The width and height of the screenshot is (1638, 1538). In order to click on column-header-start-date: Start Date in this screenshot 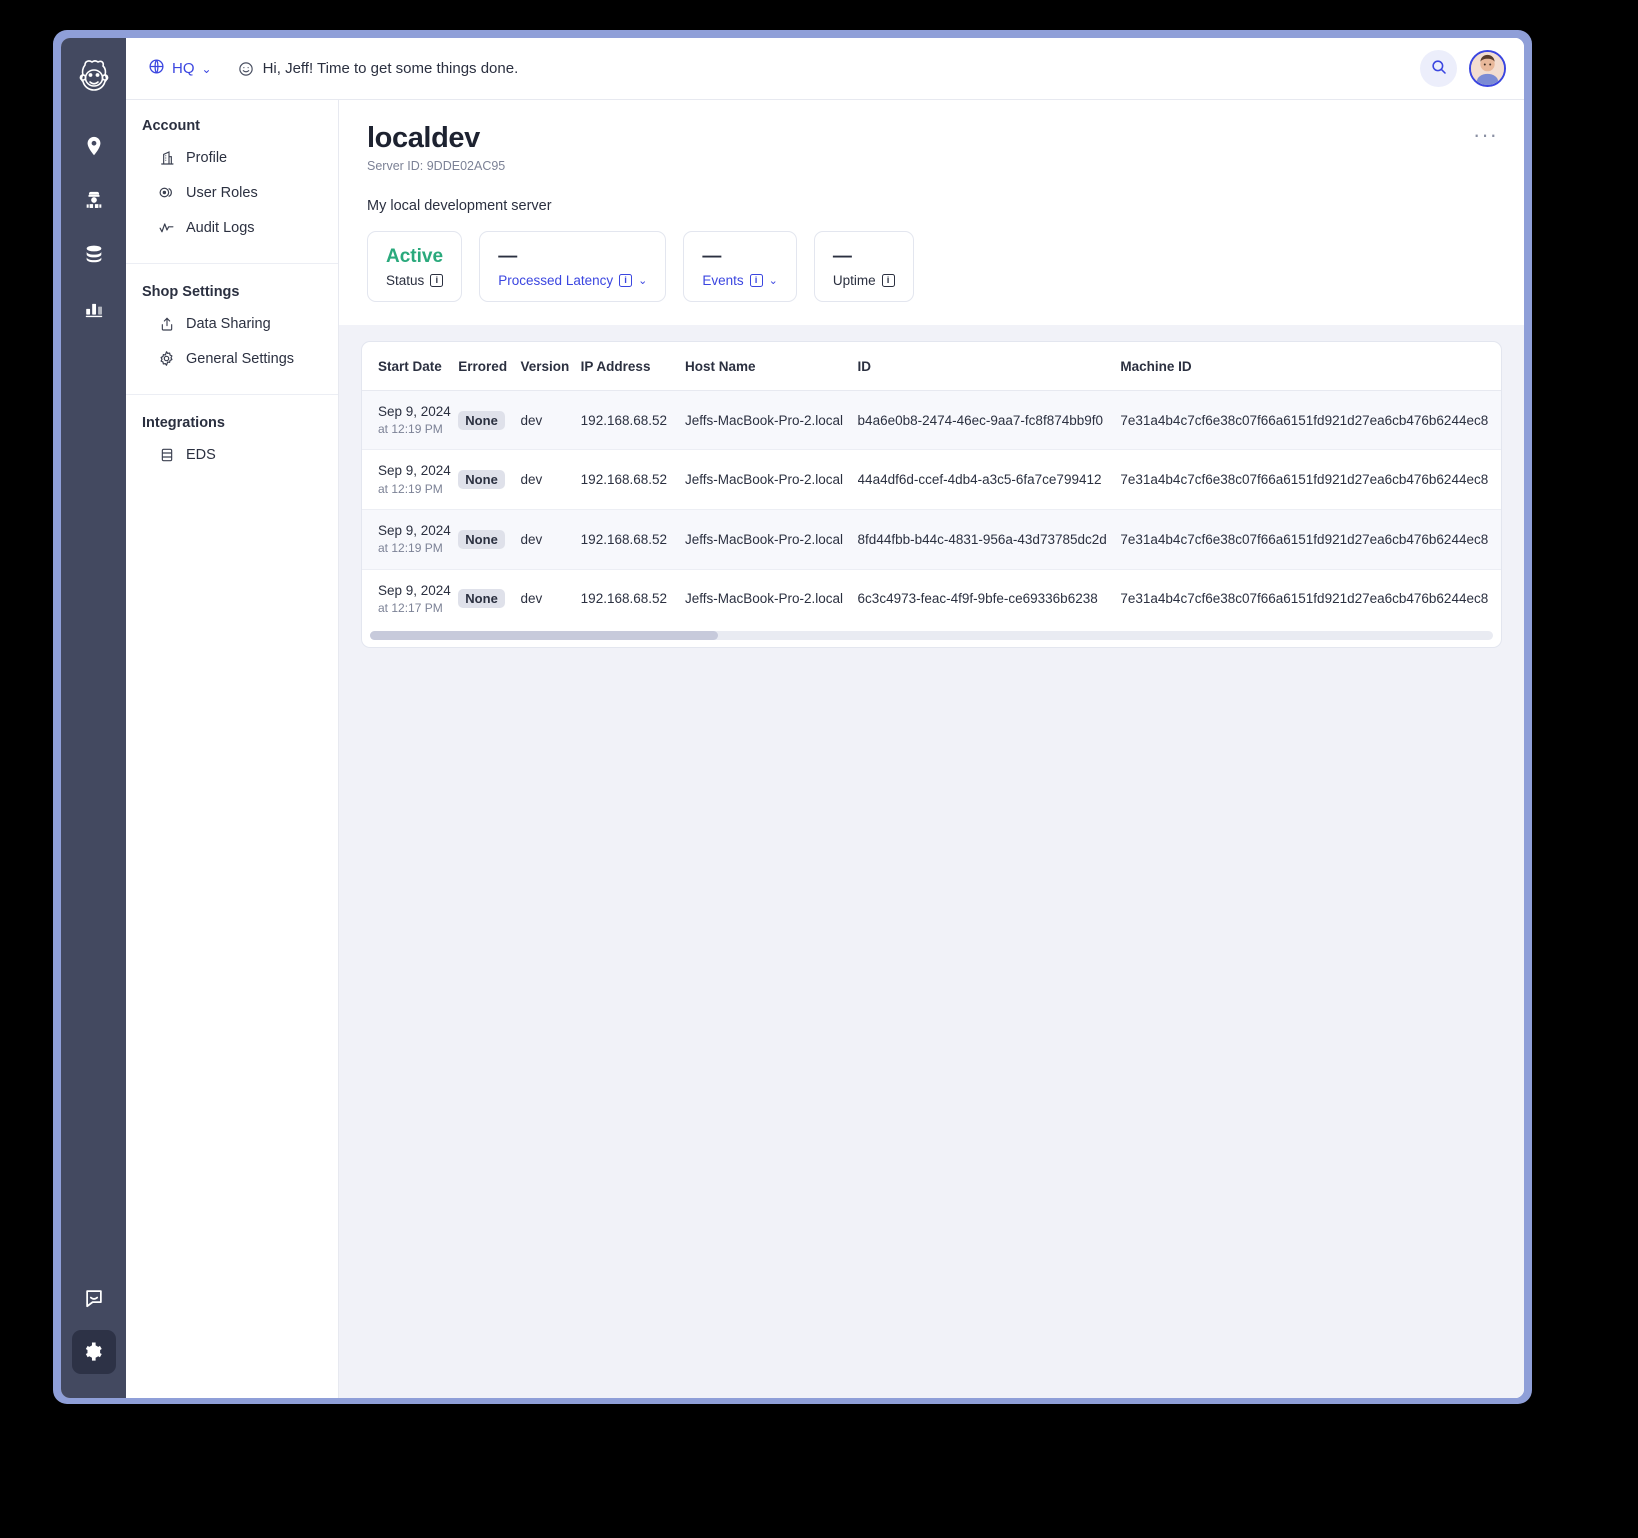, I will do `click(410, 366)`.